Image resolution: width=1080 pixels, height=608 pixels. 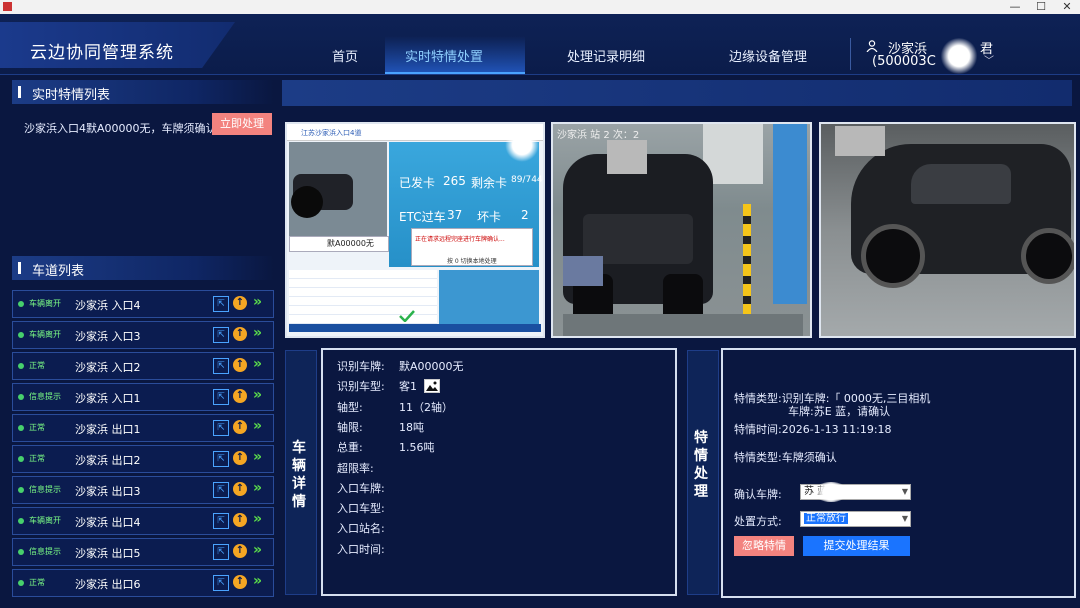 I want to click on realtime-alert-item: 沙家浜入口4默A00000无，车牌须确认, so click(x=120, y=128).